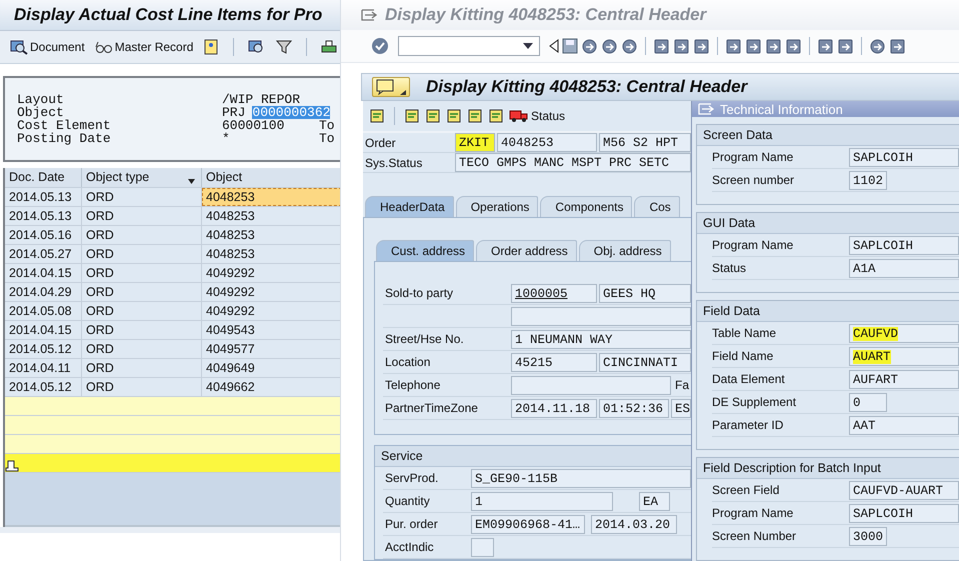 This screenshot has height=561, width=959. Describe the element at coordinates (872, 357) in the screenshot. I see `field-value: AUART` at that location.